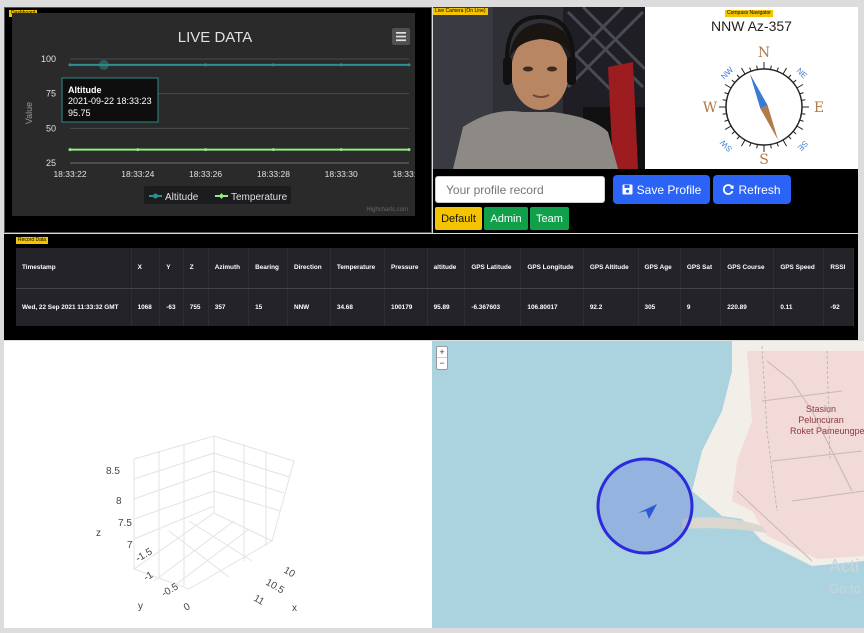 This screenshot has width=864, height=633. I want to click on y-tick-3: 0, so click(187, 607).